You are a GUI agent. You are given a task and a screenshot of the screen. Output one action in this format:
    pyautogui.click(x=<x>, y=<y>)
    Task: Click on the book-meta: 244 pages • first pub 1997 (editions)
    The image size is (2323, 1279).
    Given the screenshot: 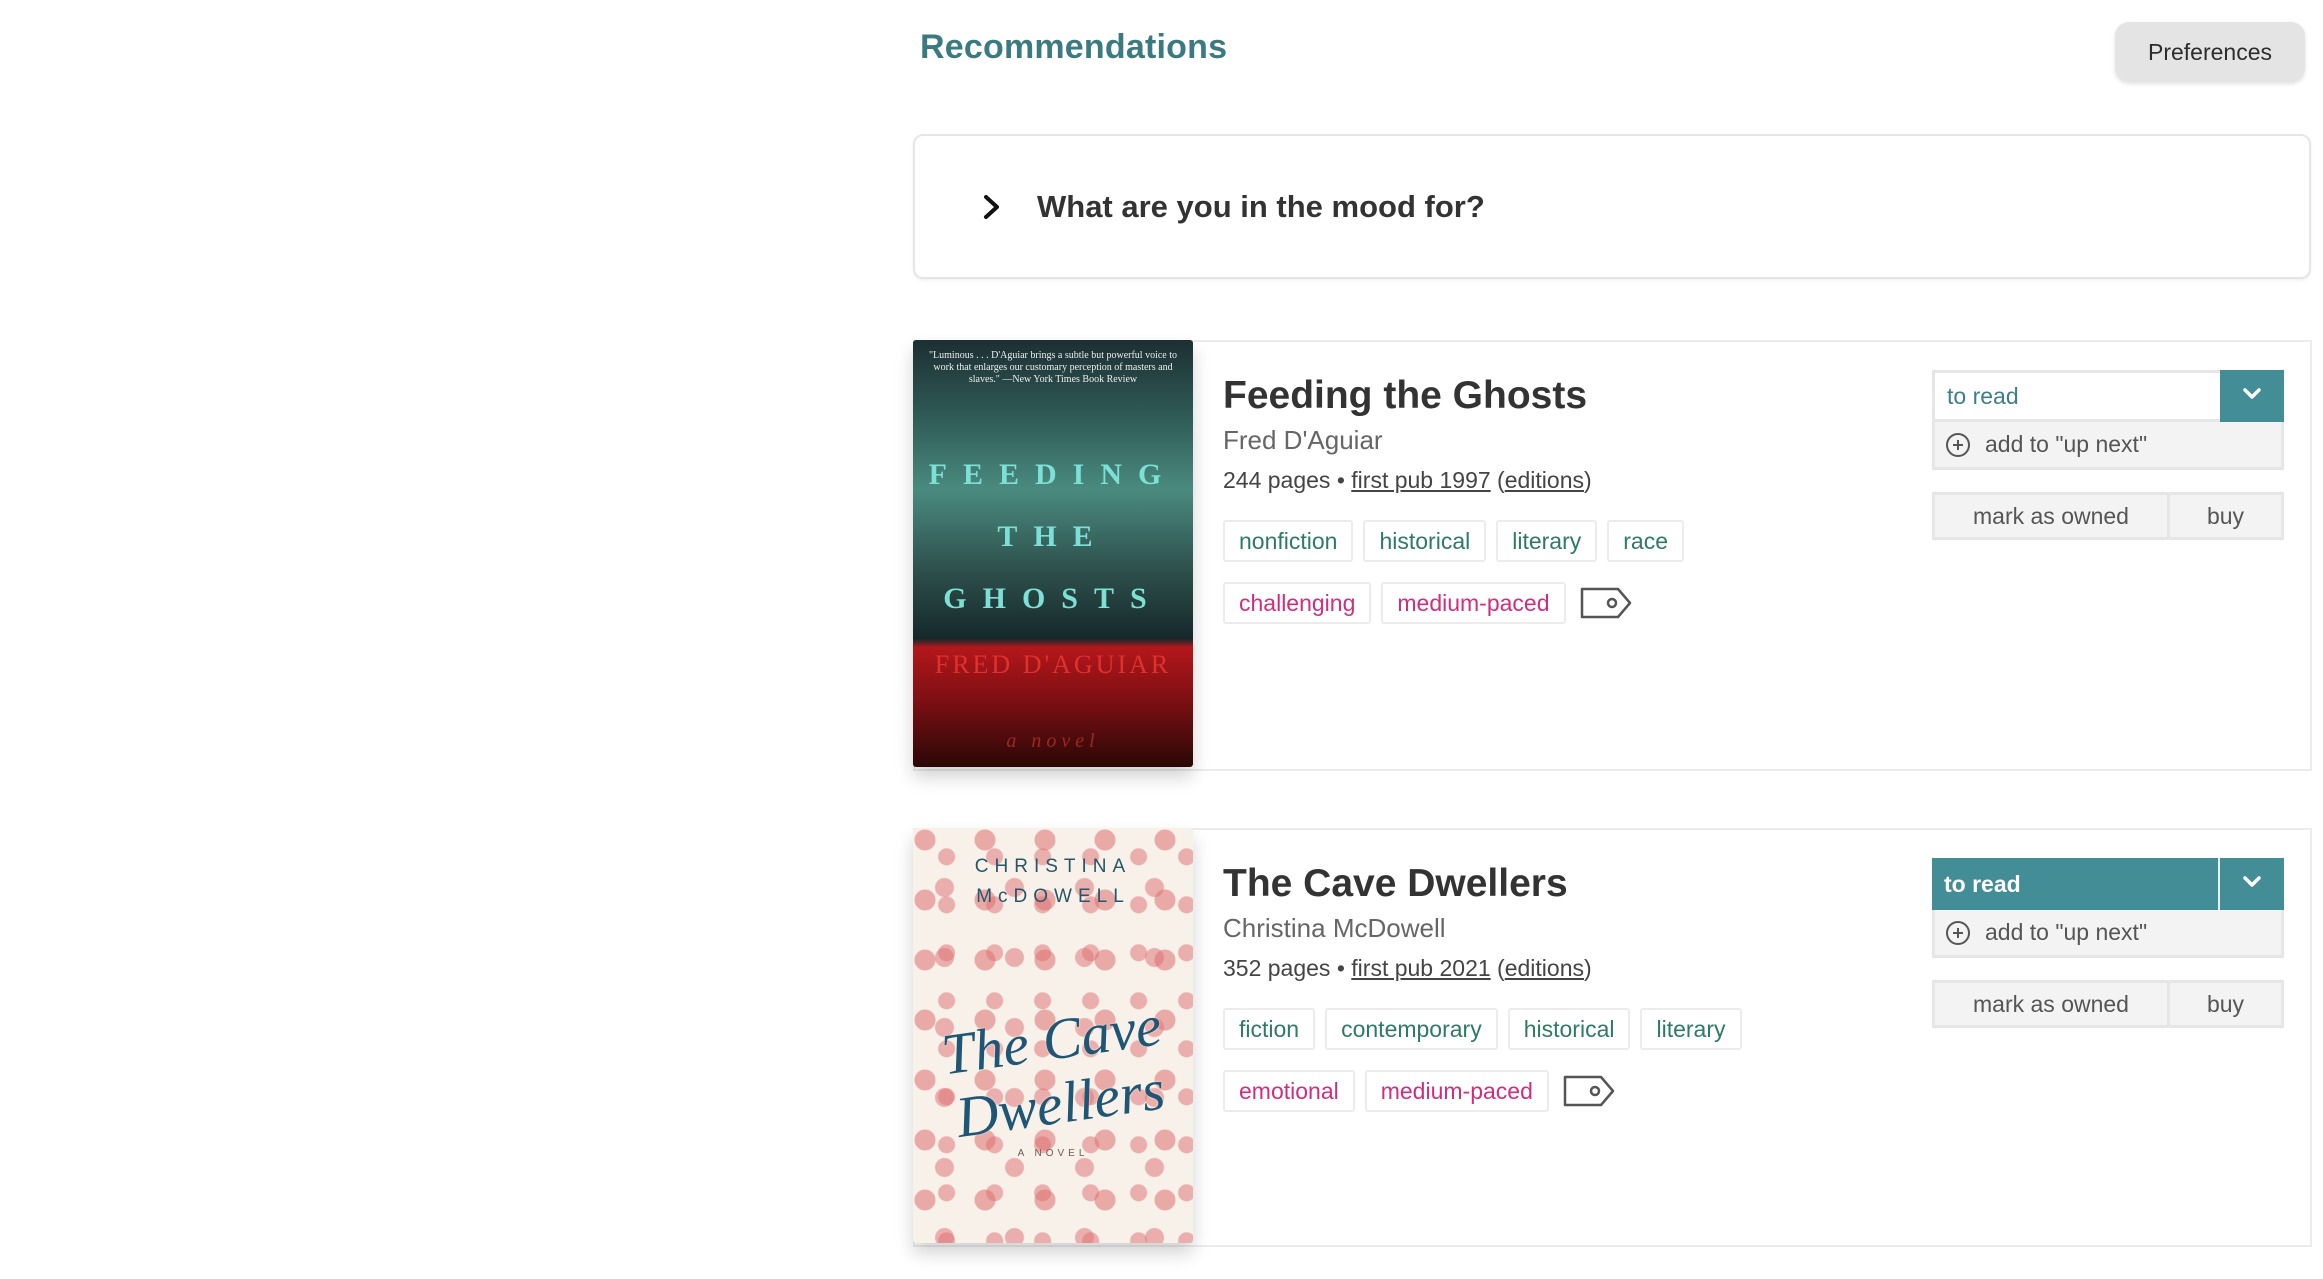 What is the action you would take?
    pyautogui.click(x=1407, y=480)
    